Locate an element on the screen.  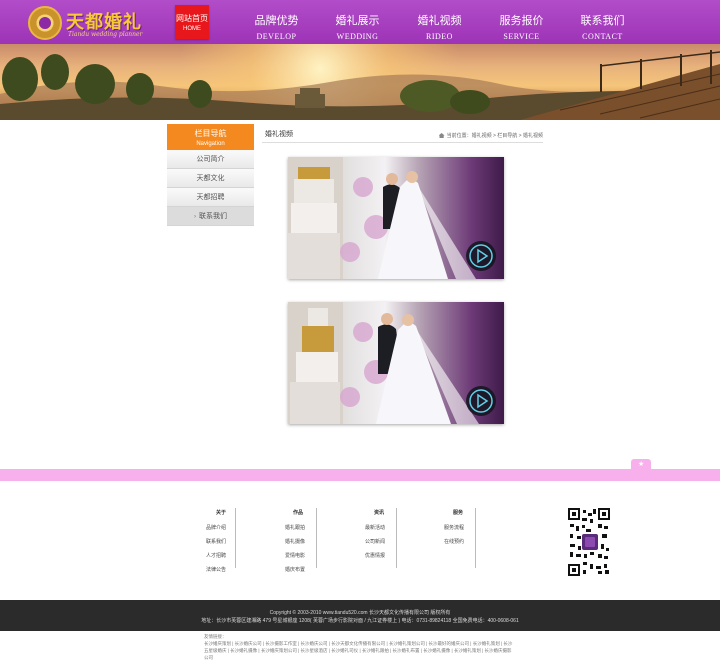
site-logo: 天都婚礼 Tiandu wedding planner is located at coordinates (98, 23).